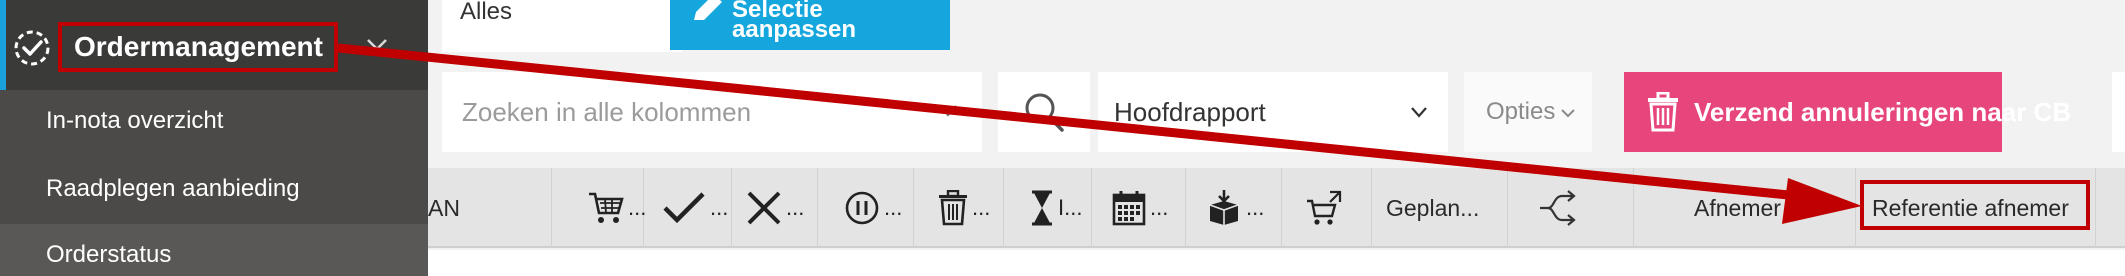  What do you see at coordinates (109, 254) in the screenshot?
I see `sidebar-item-label: Orderstatus` at bounding box center [109, 254].